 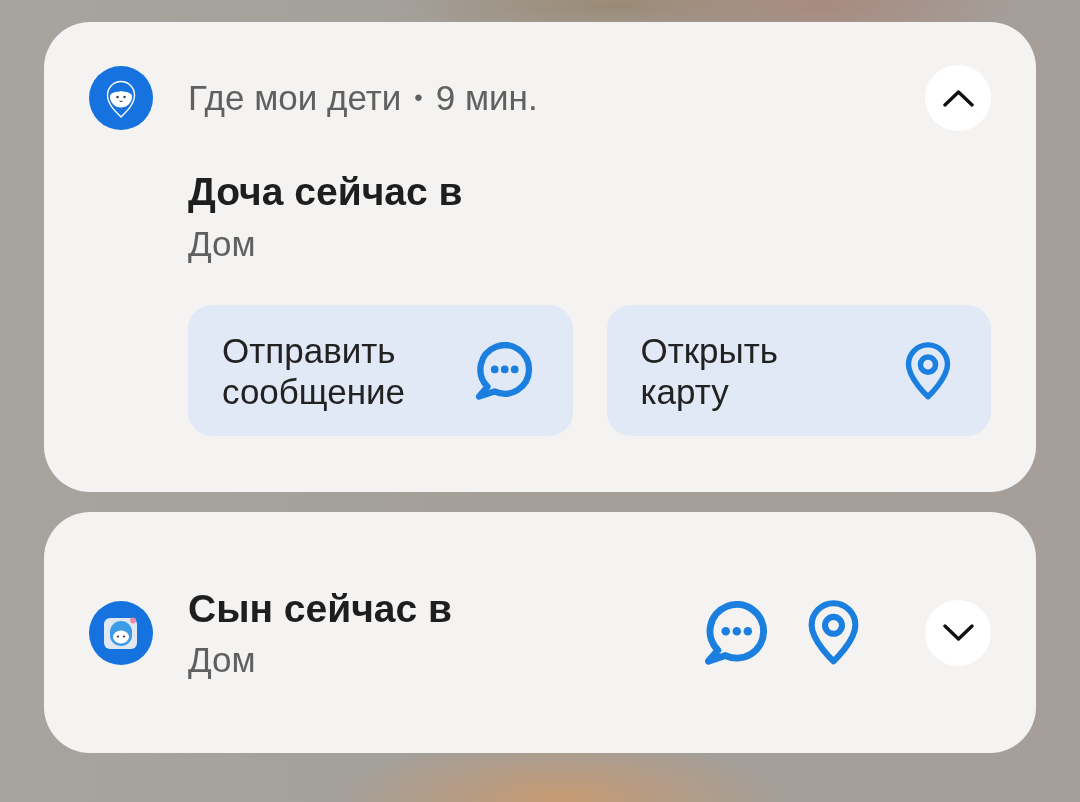 I want to click on send-message-button, so click(x=736, y=632).